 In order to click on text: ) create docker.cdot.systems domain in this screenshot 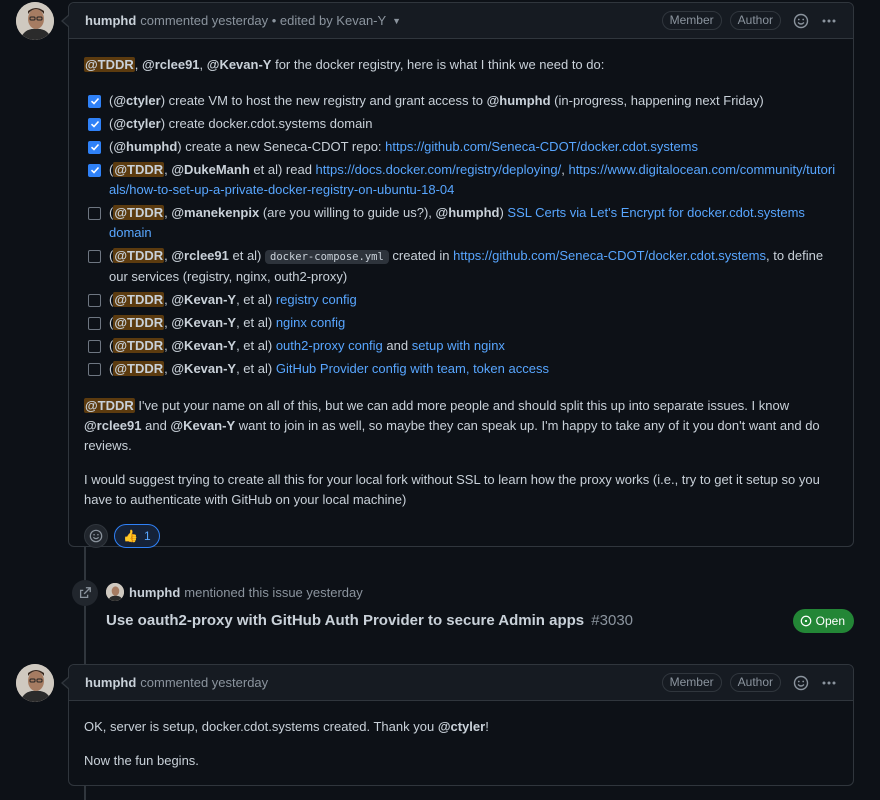, I will do `click(266, 123)`.